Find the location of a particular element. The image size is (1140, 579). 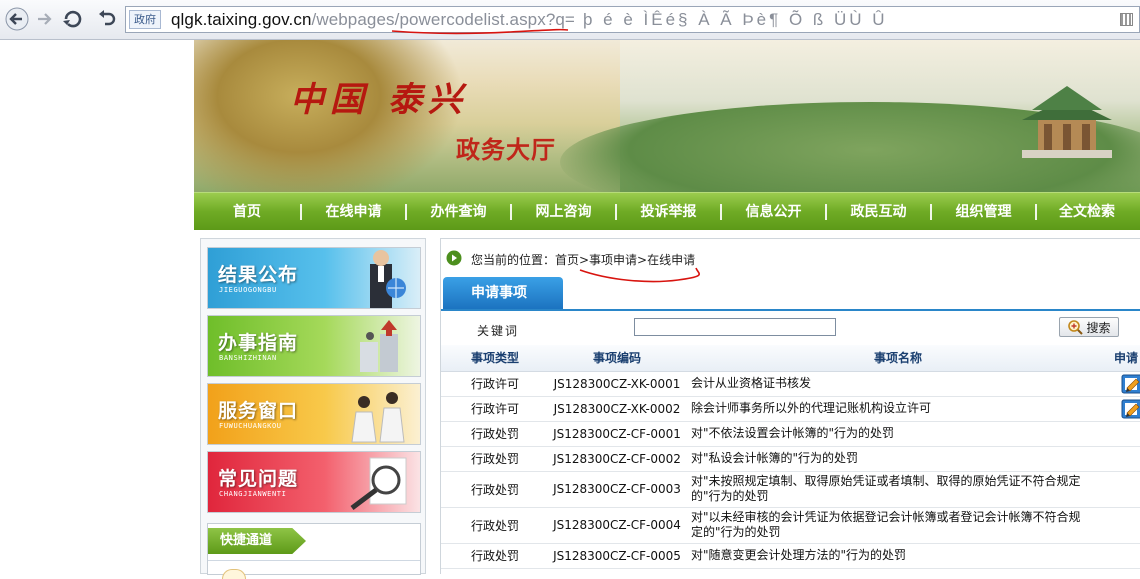

card-guide-subtitle: BANSHIZHINAN is located at coordinates (248, 358).